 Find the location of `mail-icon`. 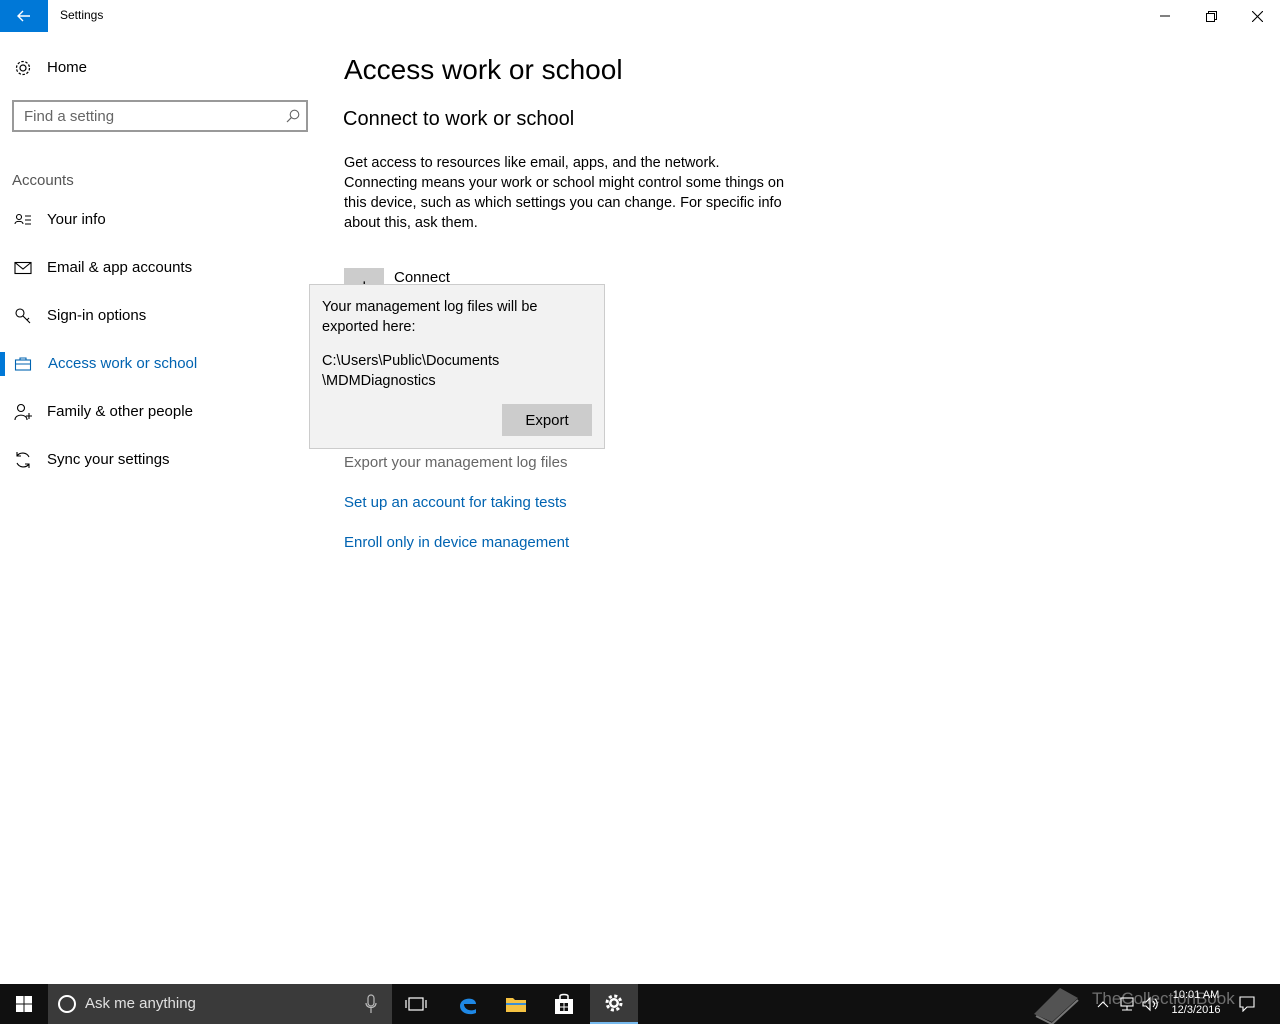

mail-icon is located at coordinates (23, 268).